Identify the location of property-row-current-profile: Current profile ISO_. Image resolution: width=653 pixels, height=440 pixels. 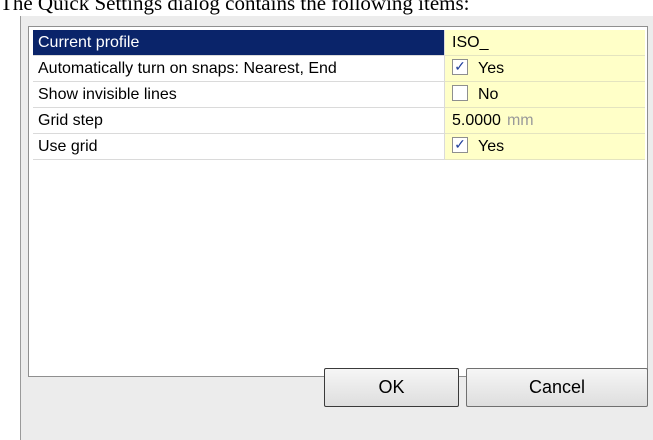
(339, 43).